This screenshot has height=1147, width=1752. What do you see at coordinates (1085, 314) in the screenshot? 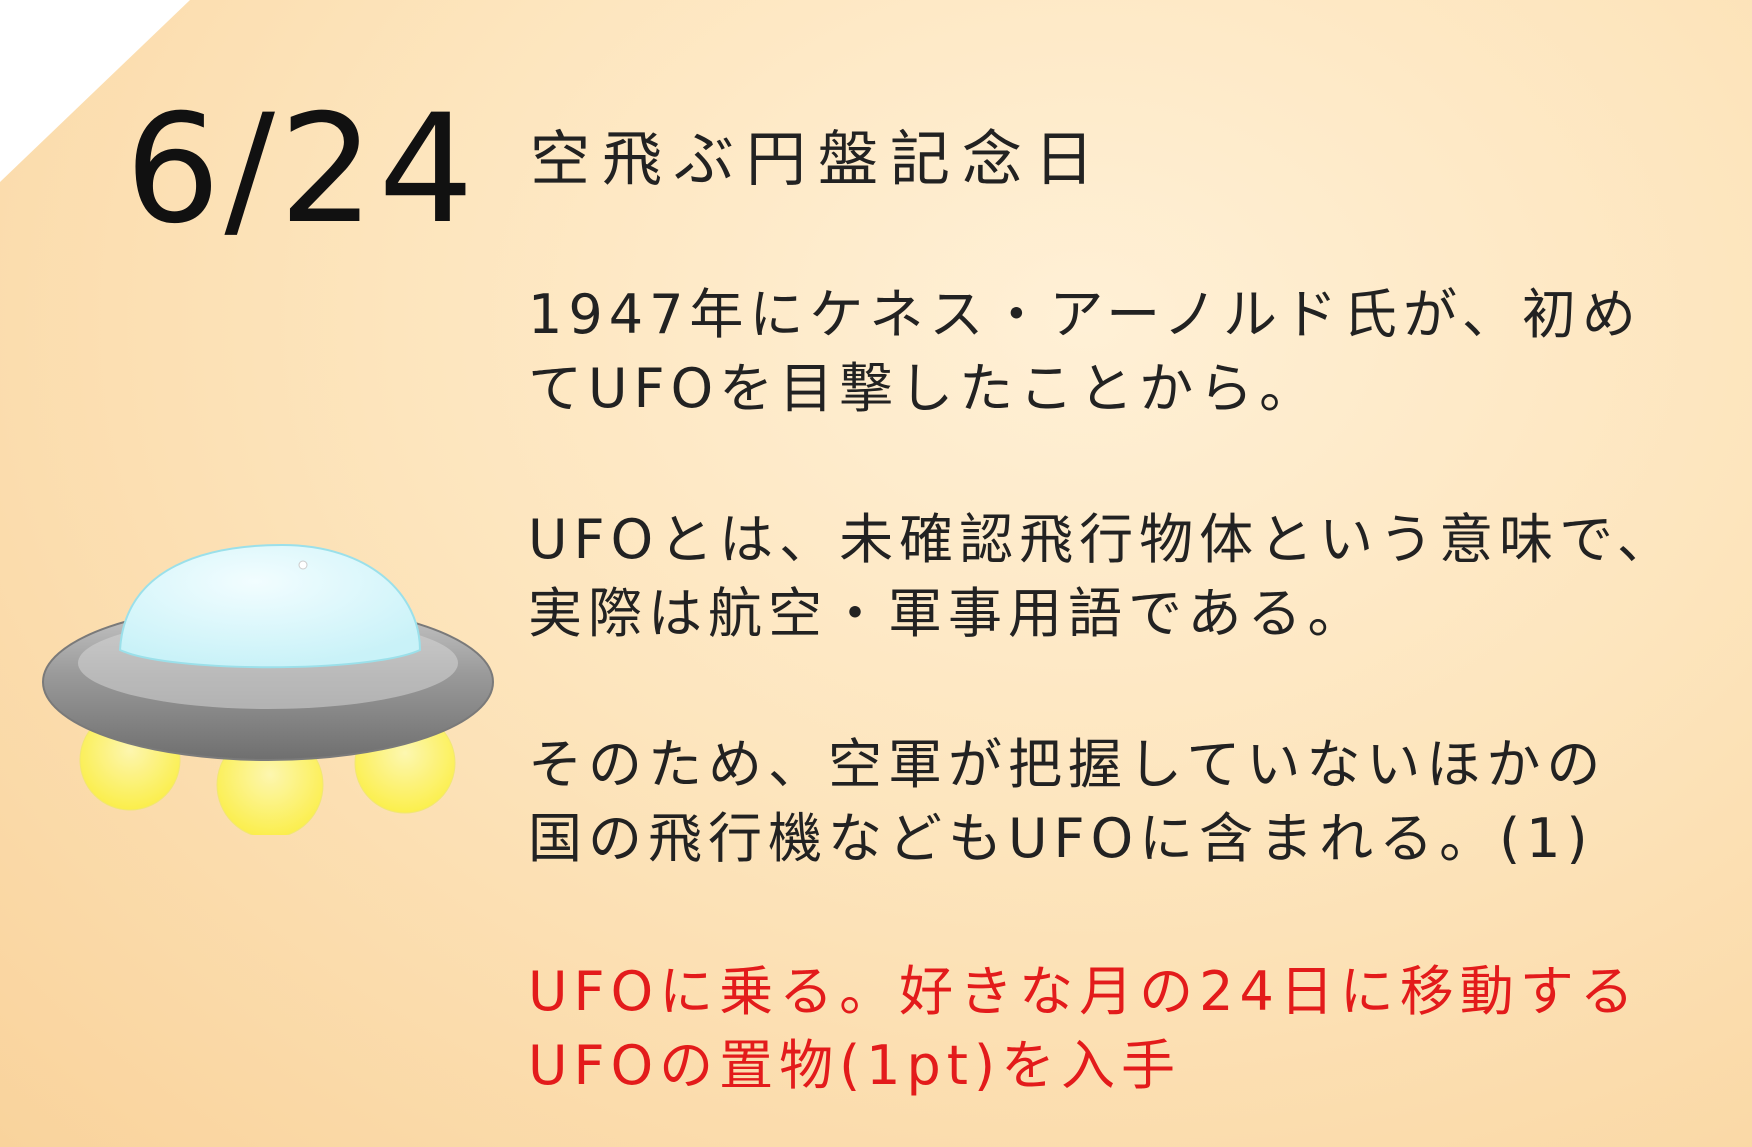
I see `paragraph-line: 1947年にケネス・アーノルド氏が、初め` at bounding box center [1085, 314].